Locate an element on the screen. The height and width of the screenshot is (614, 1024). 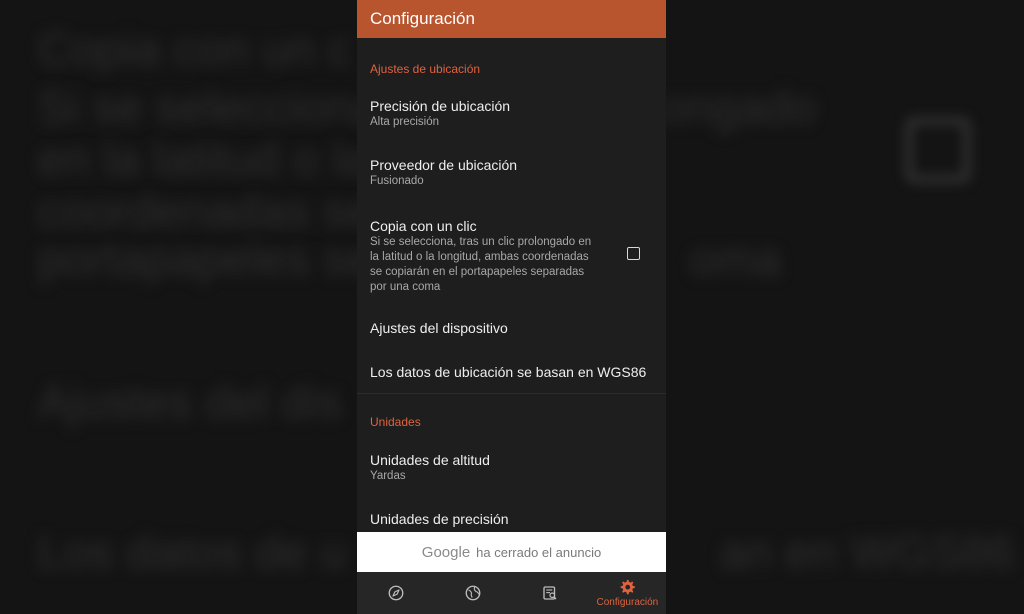
setting-title: Unidades de altitud is located at coordinates (430, 460).